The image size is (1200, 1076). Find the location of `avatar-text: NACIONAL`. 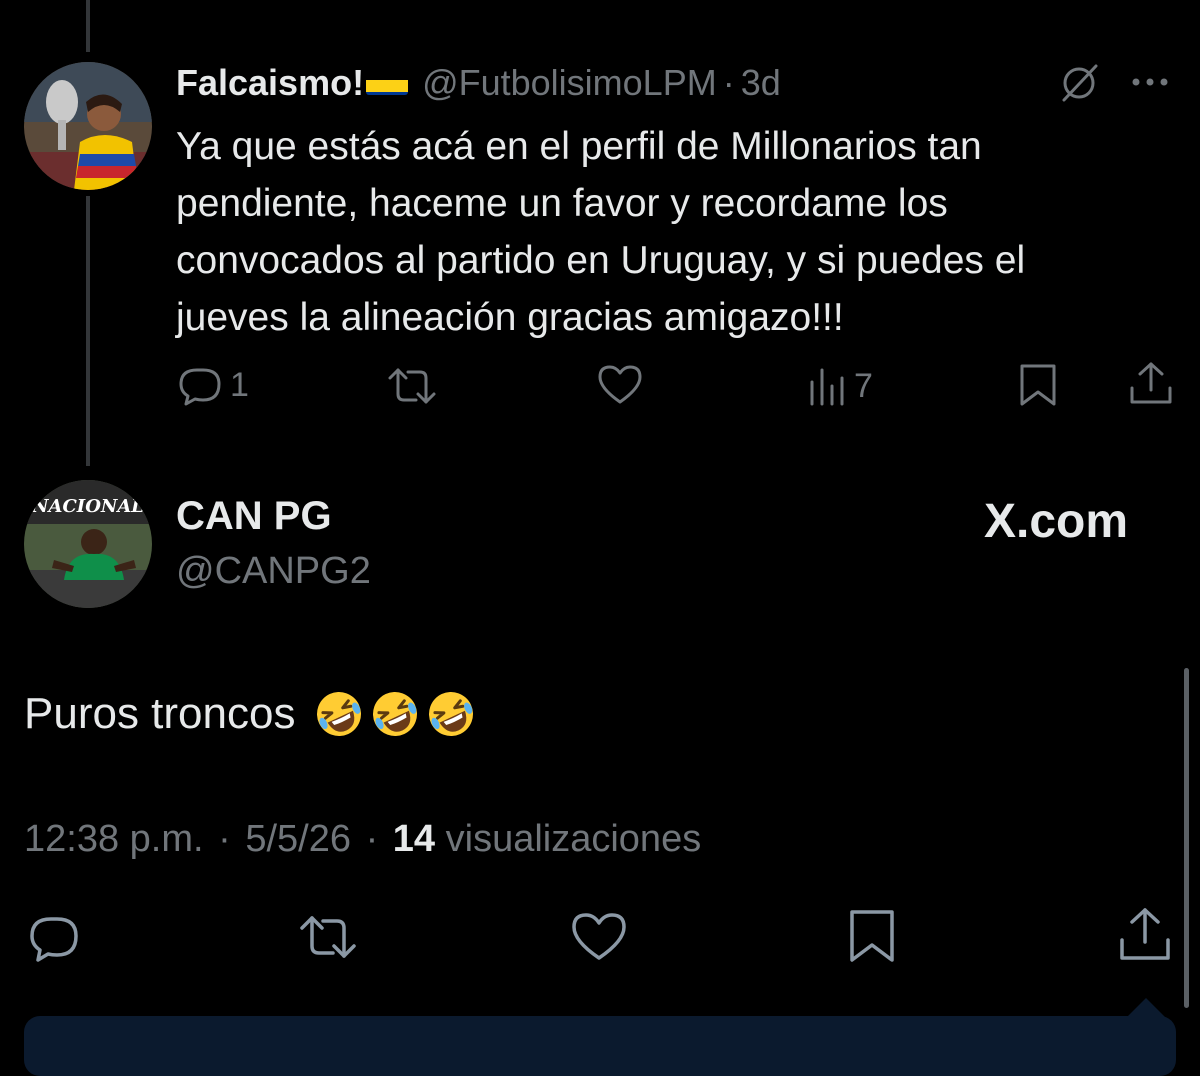

avatar-text: NACIONAL is located at coordinates (87, 506).